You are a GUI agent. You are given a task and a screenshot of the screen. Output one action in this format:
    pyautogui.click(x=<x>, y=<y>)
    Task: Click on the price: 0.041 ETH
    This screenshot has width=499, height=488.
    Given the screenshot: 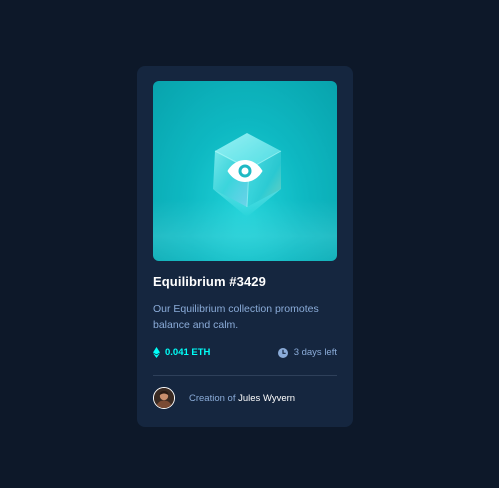 What is the action you would take?
    pyautogui.click(x=181, y=352)
    